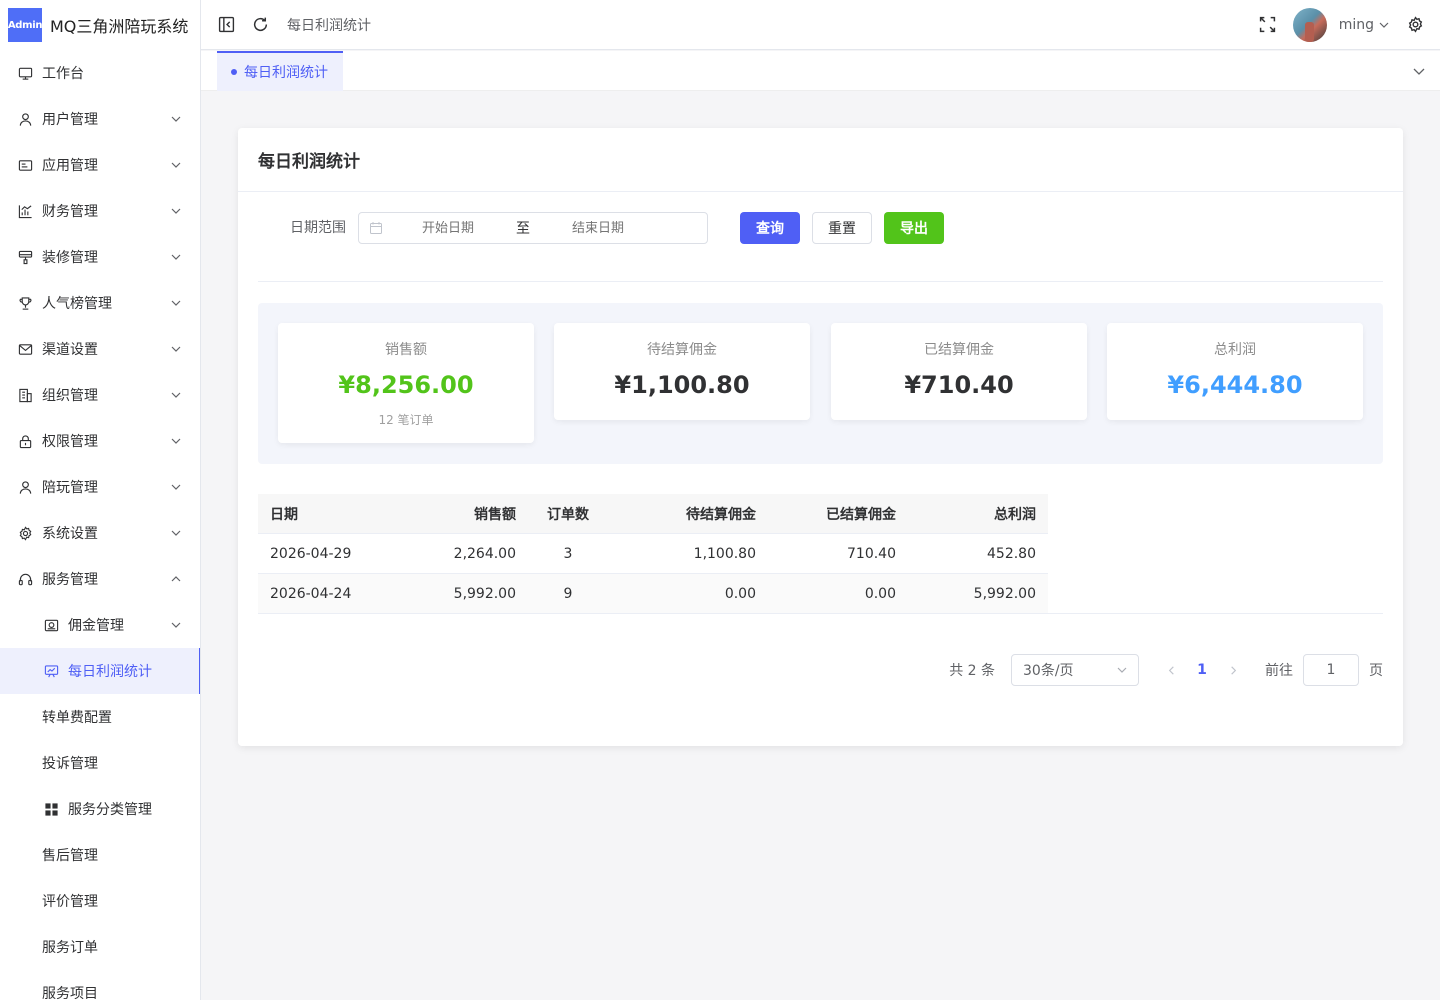  What do you see at coordinates (880, 593) in the screenshot?
I see `cell-settled: 0.00` at bounding box center [880, 593].